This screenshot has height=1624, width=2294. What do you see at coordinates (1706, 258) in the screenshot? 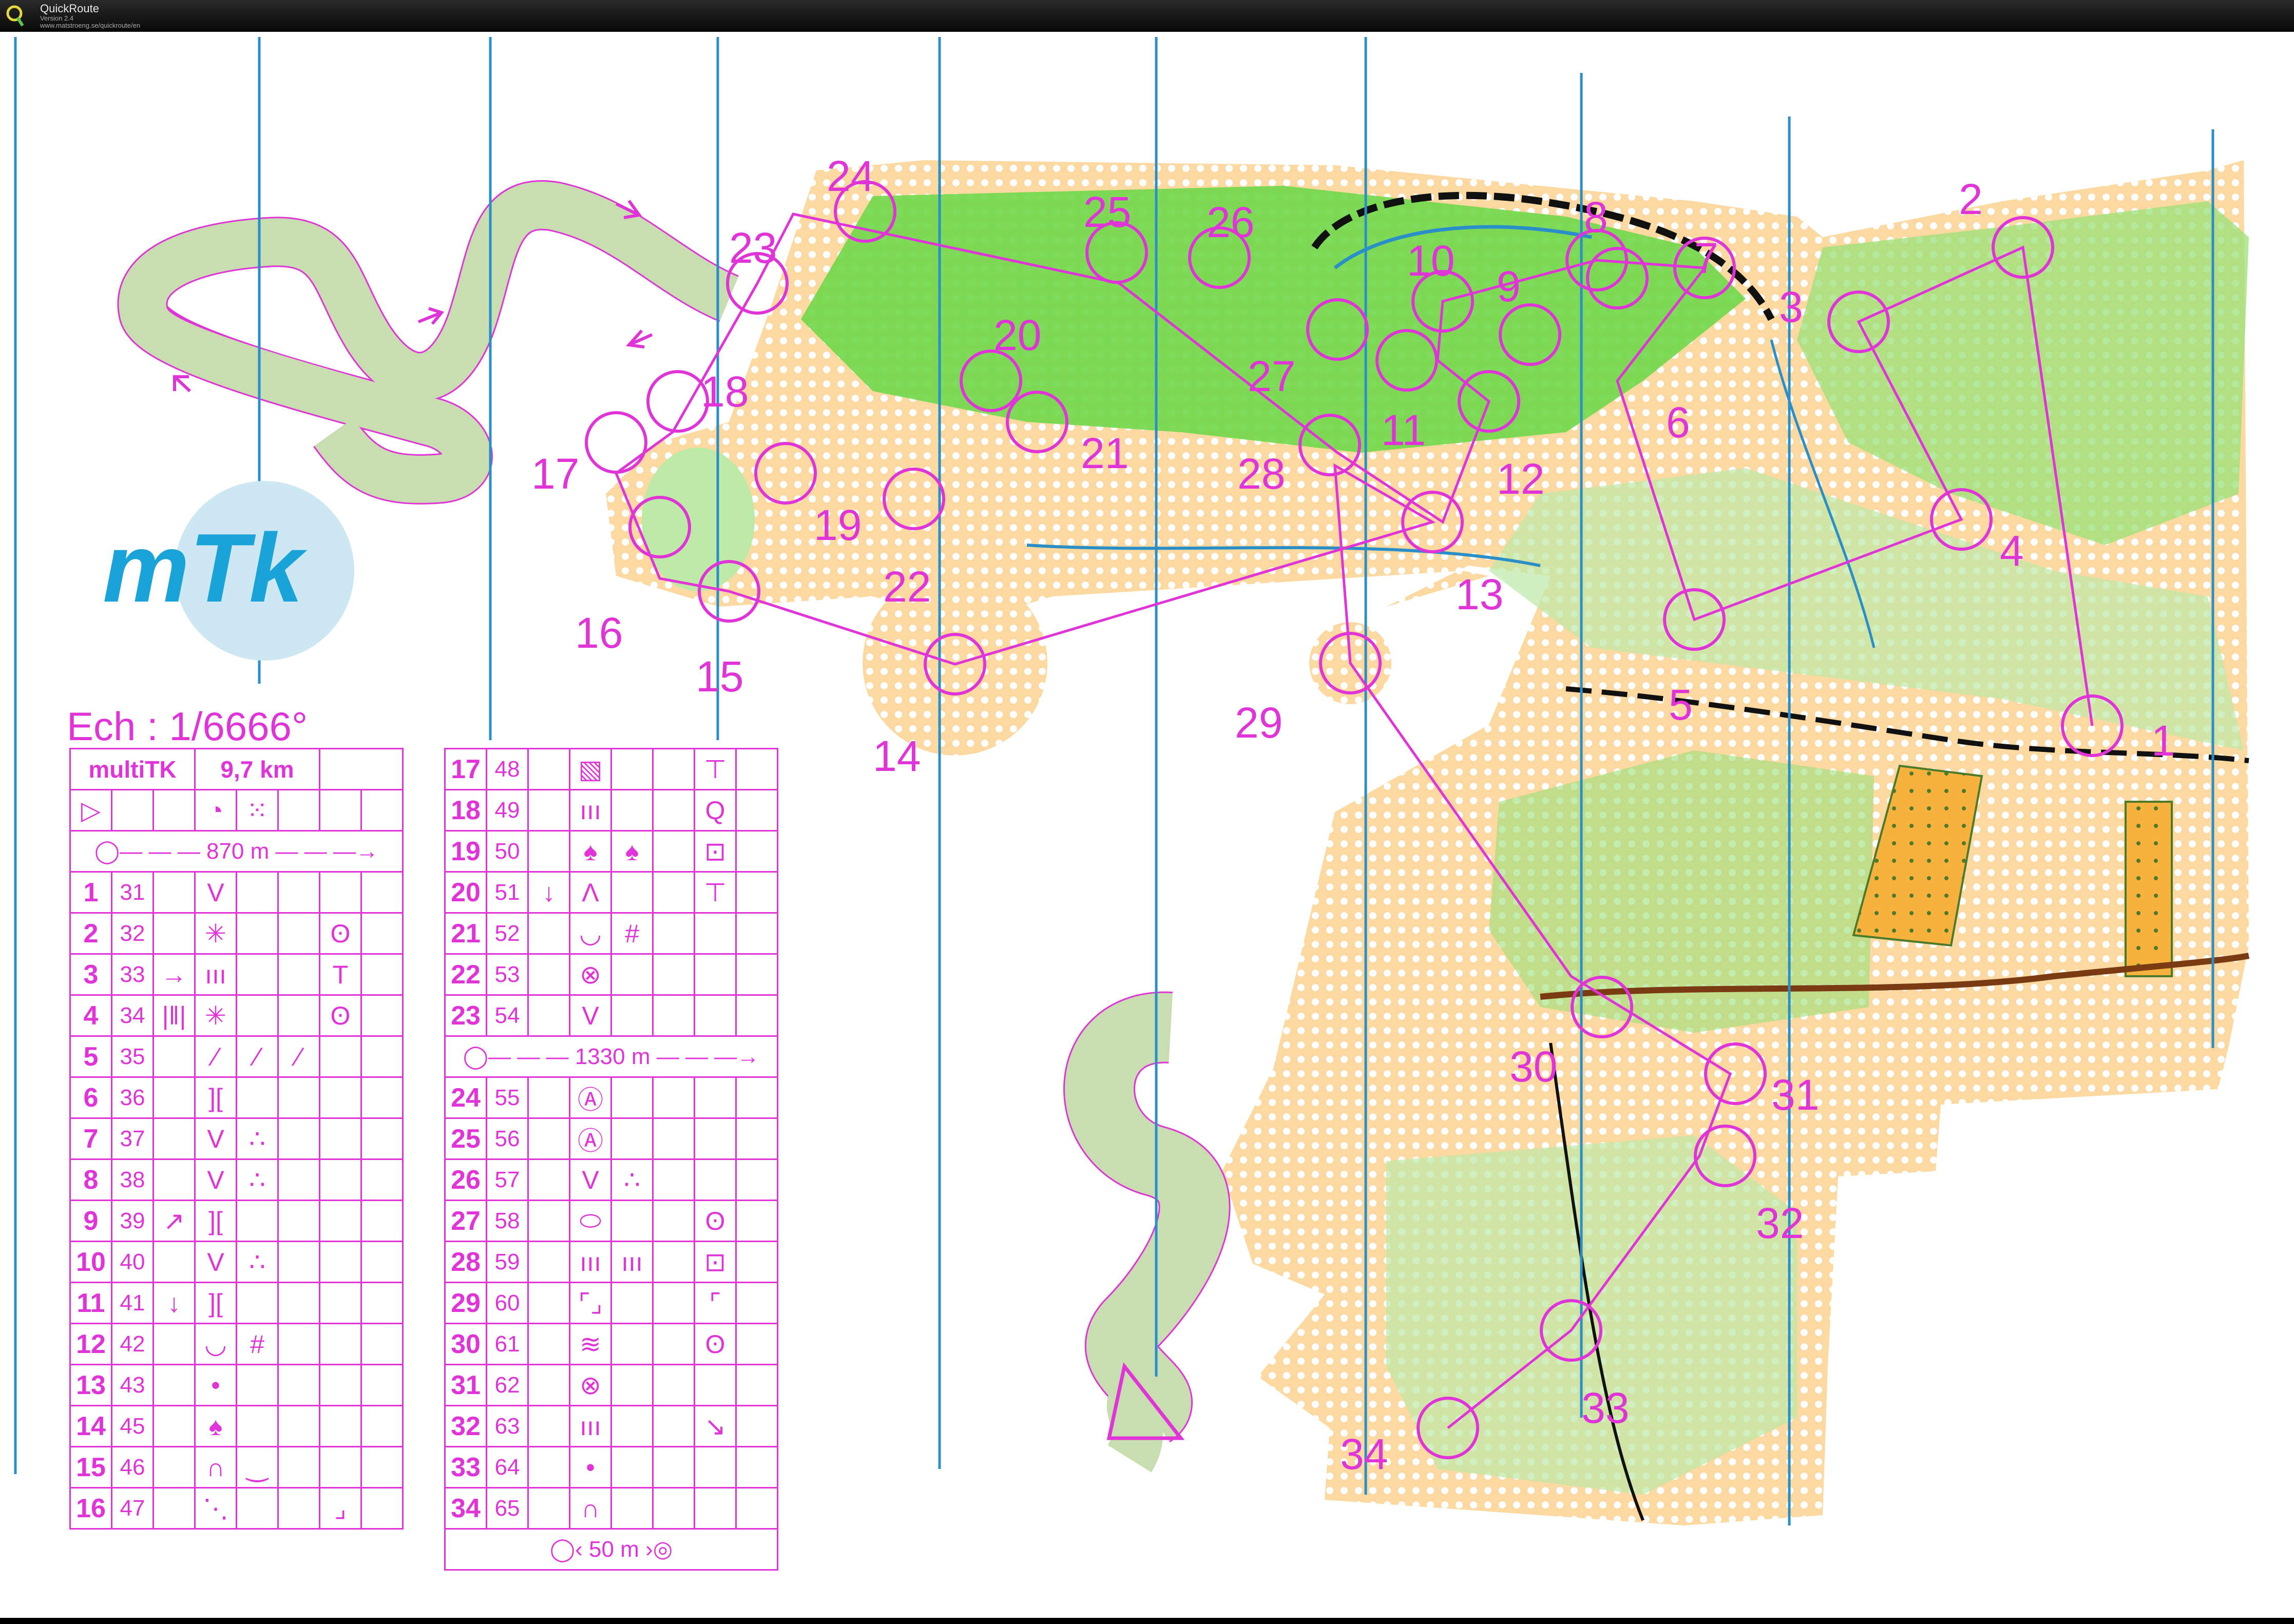
I see `control-number: 7` at bounding box center [1706, 258].